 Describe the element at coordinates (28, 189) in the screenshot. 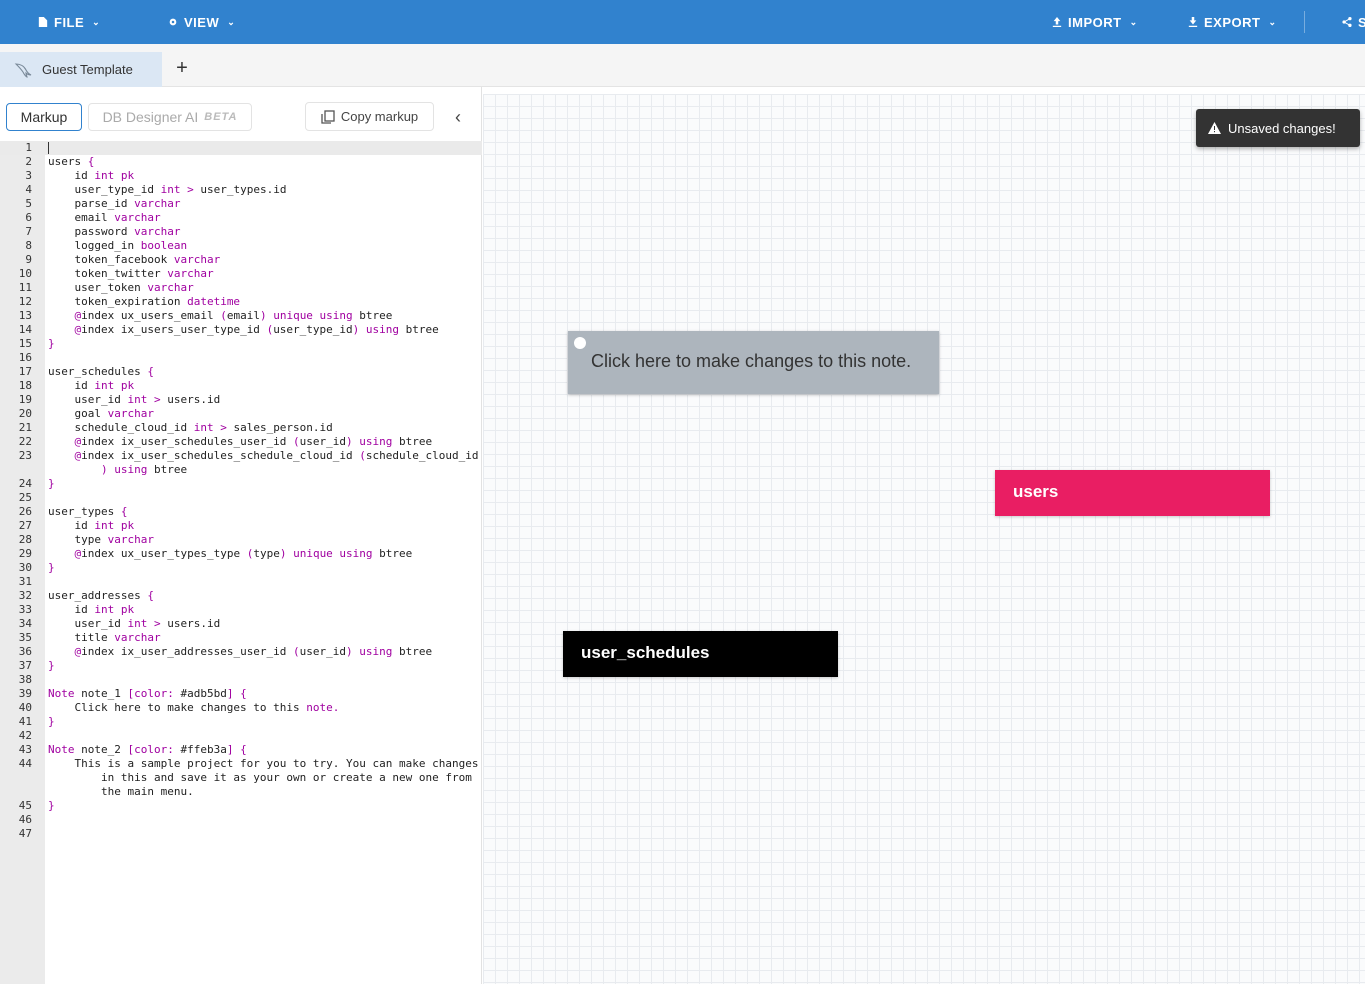

I see `line-number: 4` at that location.